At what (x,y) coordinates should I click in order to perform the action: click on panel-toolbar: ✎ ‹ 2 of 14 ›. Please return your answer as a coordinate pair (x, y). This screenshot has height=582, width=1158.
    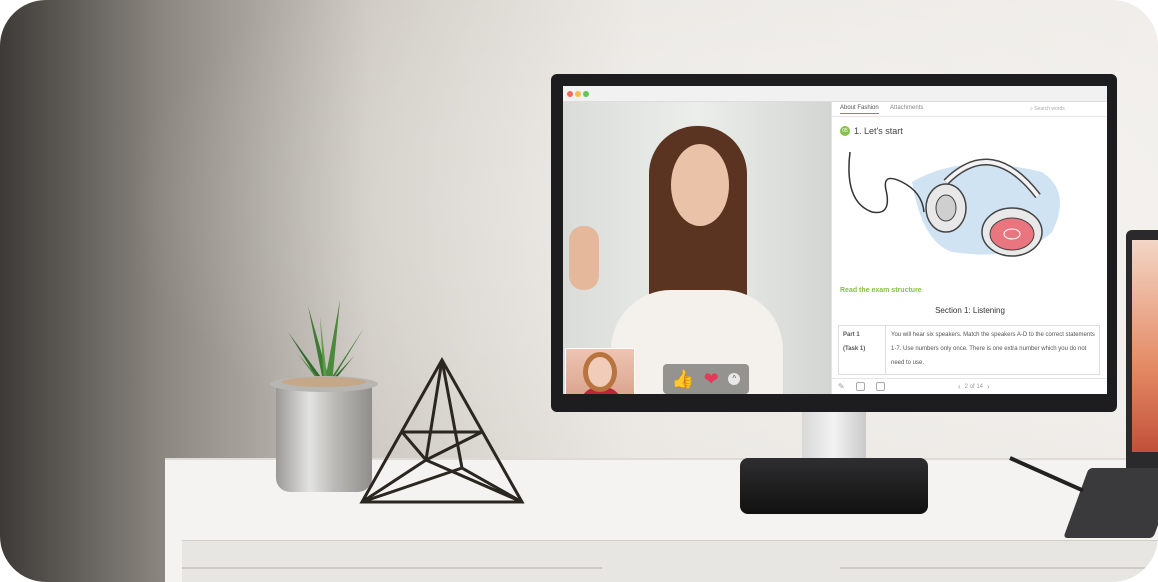
    Looking at the image, I should click on (969, 386).